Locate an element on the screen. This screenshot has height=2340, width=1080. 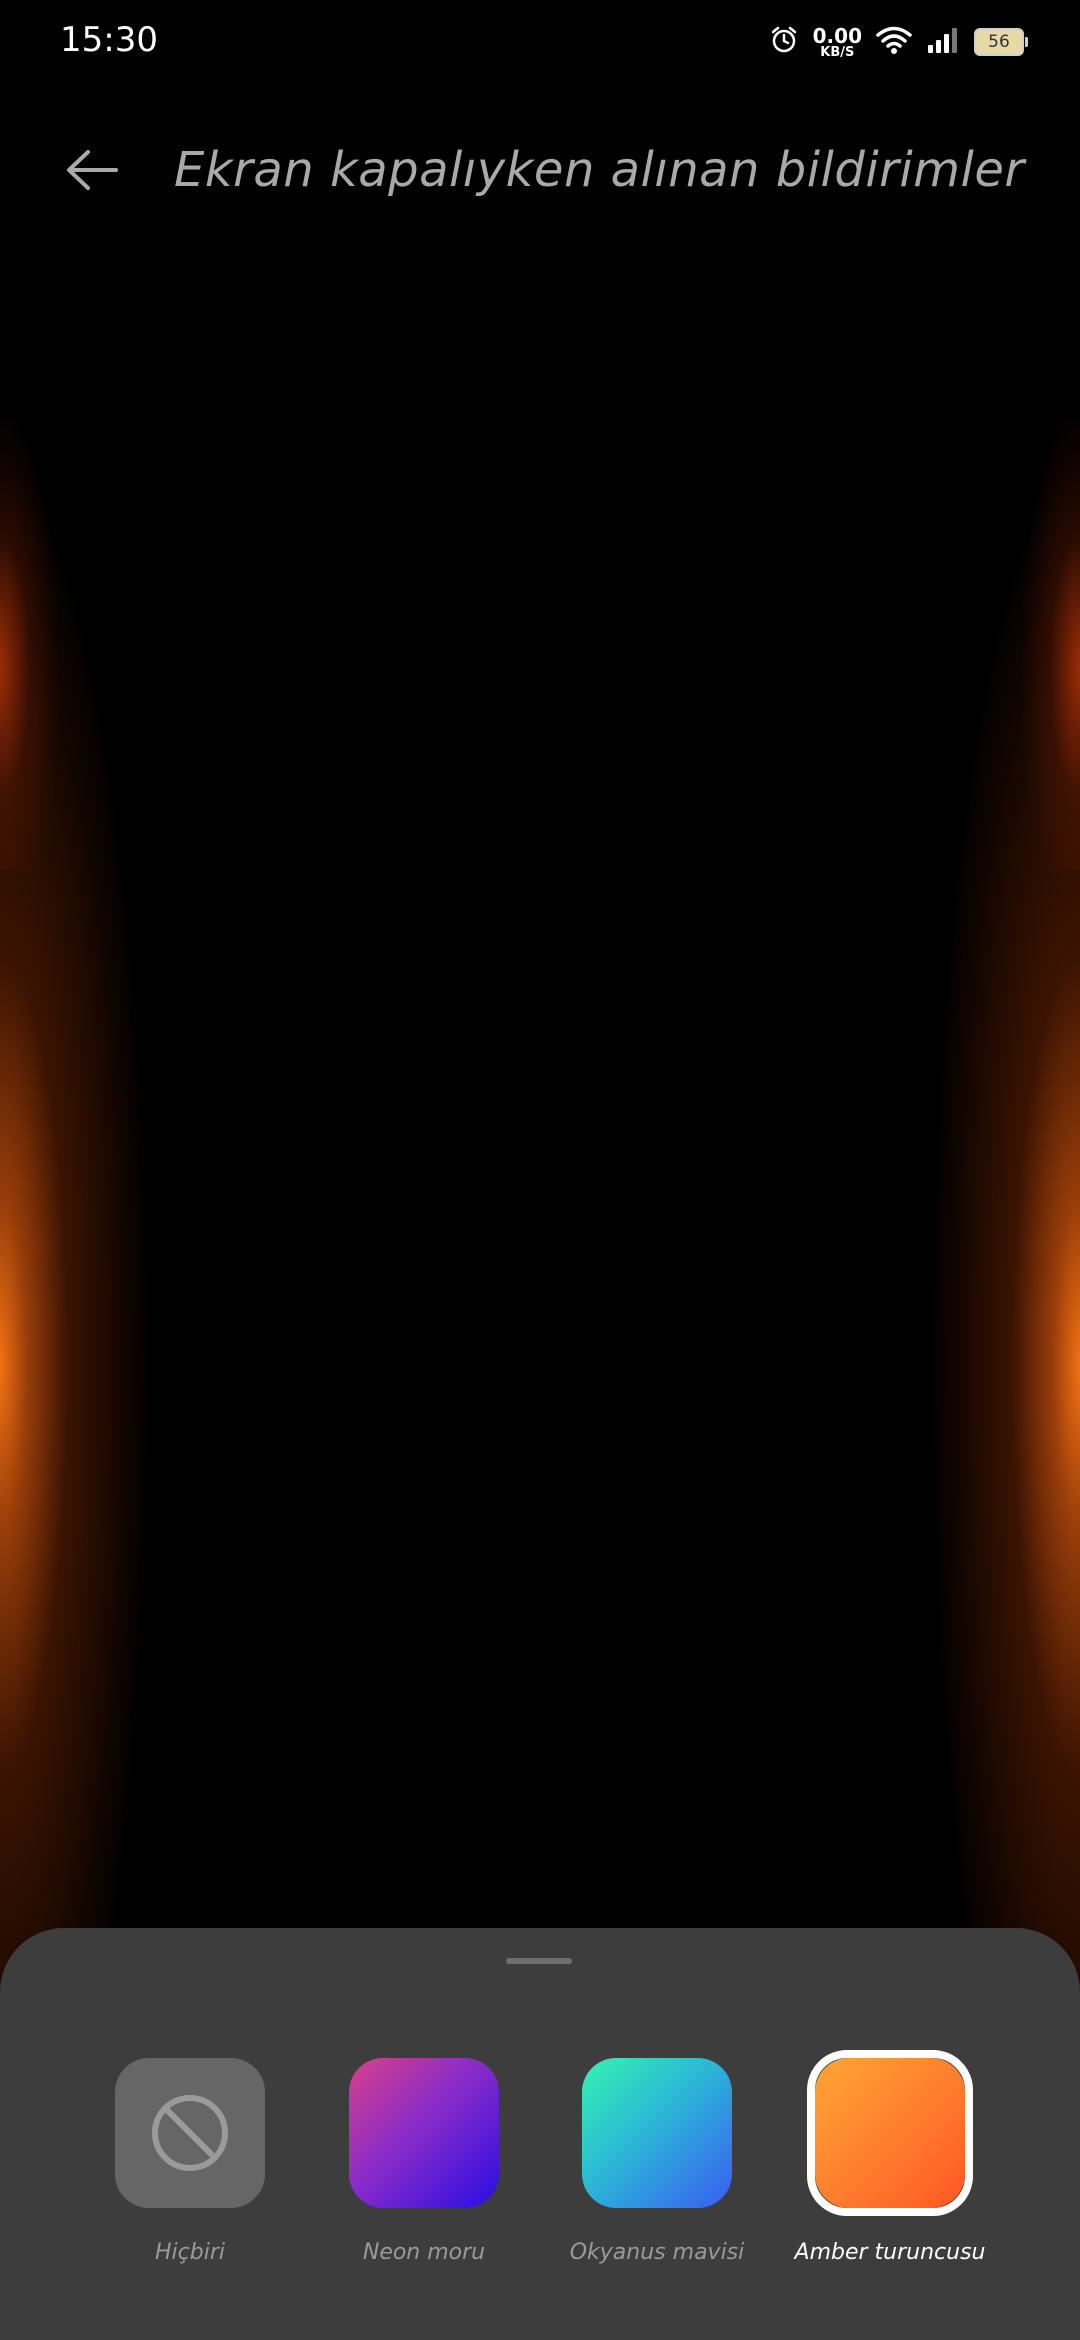
option-ocean-blue: Okyanus mavisi is located at coordinates (657, 2158).